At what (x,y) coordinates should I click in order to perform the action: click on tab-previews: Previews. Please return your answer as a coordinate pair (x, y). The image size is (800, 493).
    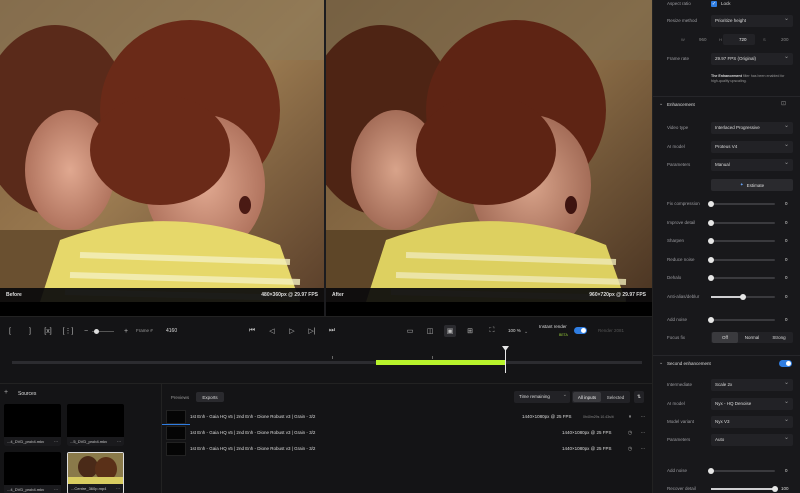
    Looking at the image, I should click on (180, 397).